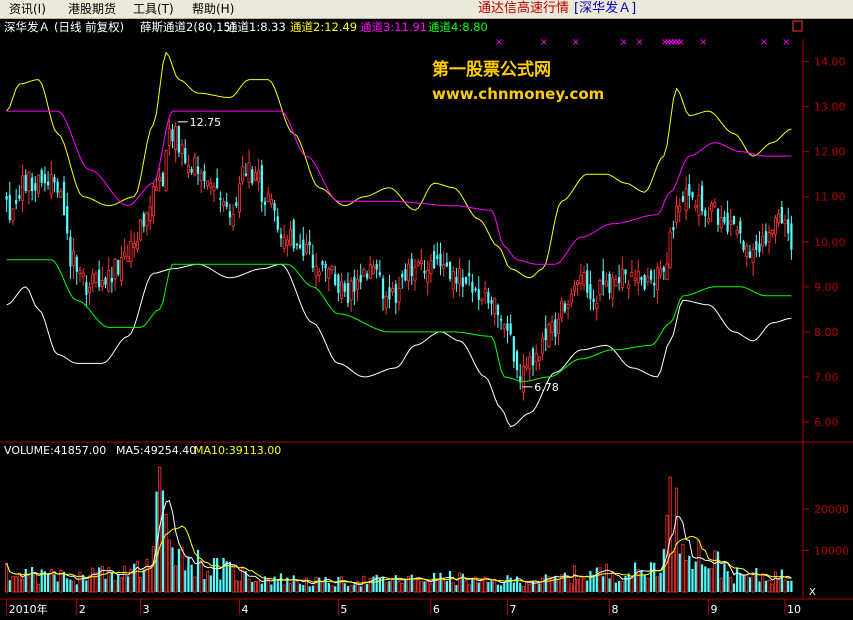 Image resolution: width=853 pixels, height=620 pixels. What do you see at coordinates (27, 9) in the screenshot?
I see `menu-info: 资讯(I)` at bounding box center [27, 9].